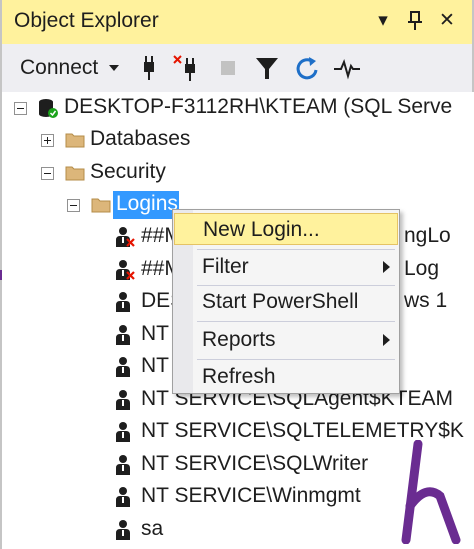  I want to click on panel-title: Object Explorer, so click(86, 20).